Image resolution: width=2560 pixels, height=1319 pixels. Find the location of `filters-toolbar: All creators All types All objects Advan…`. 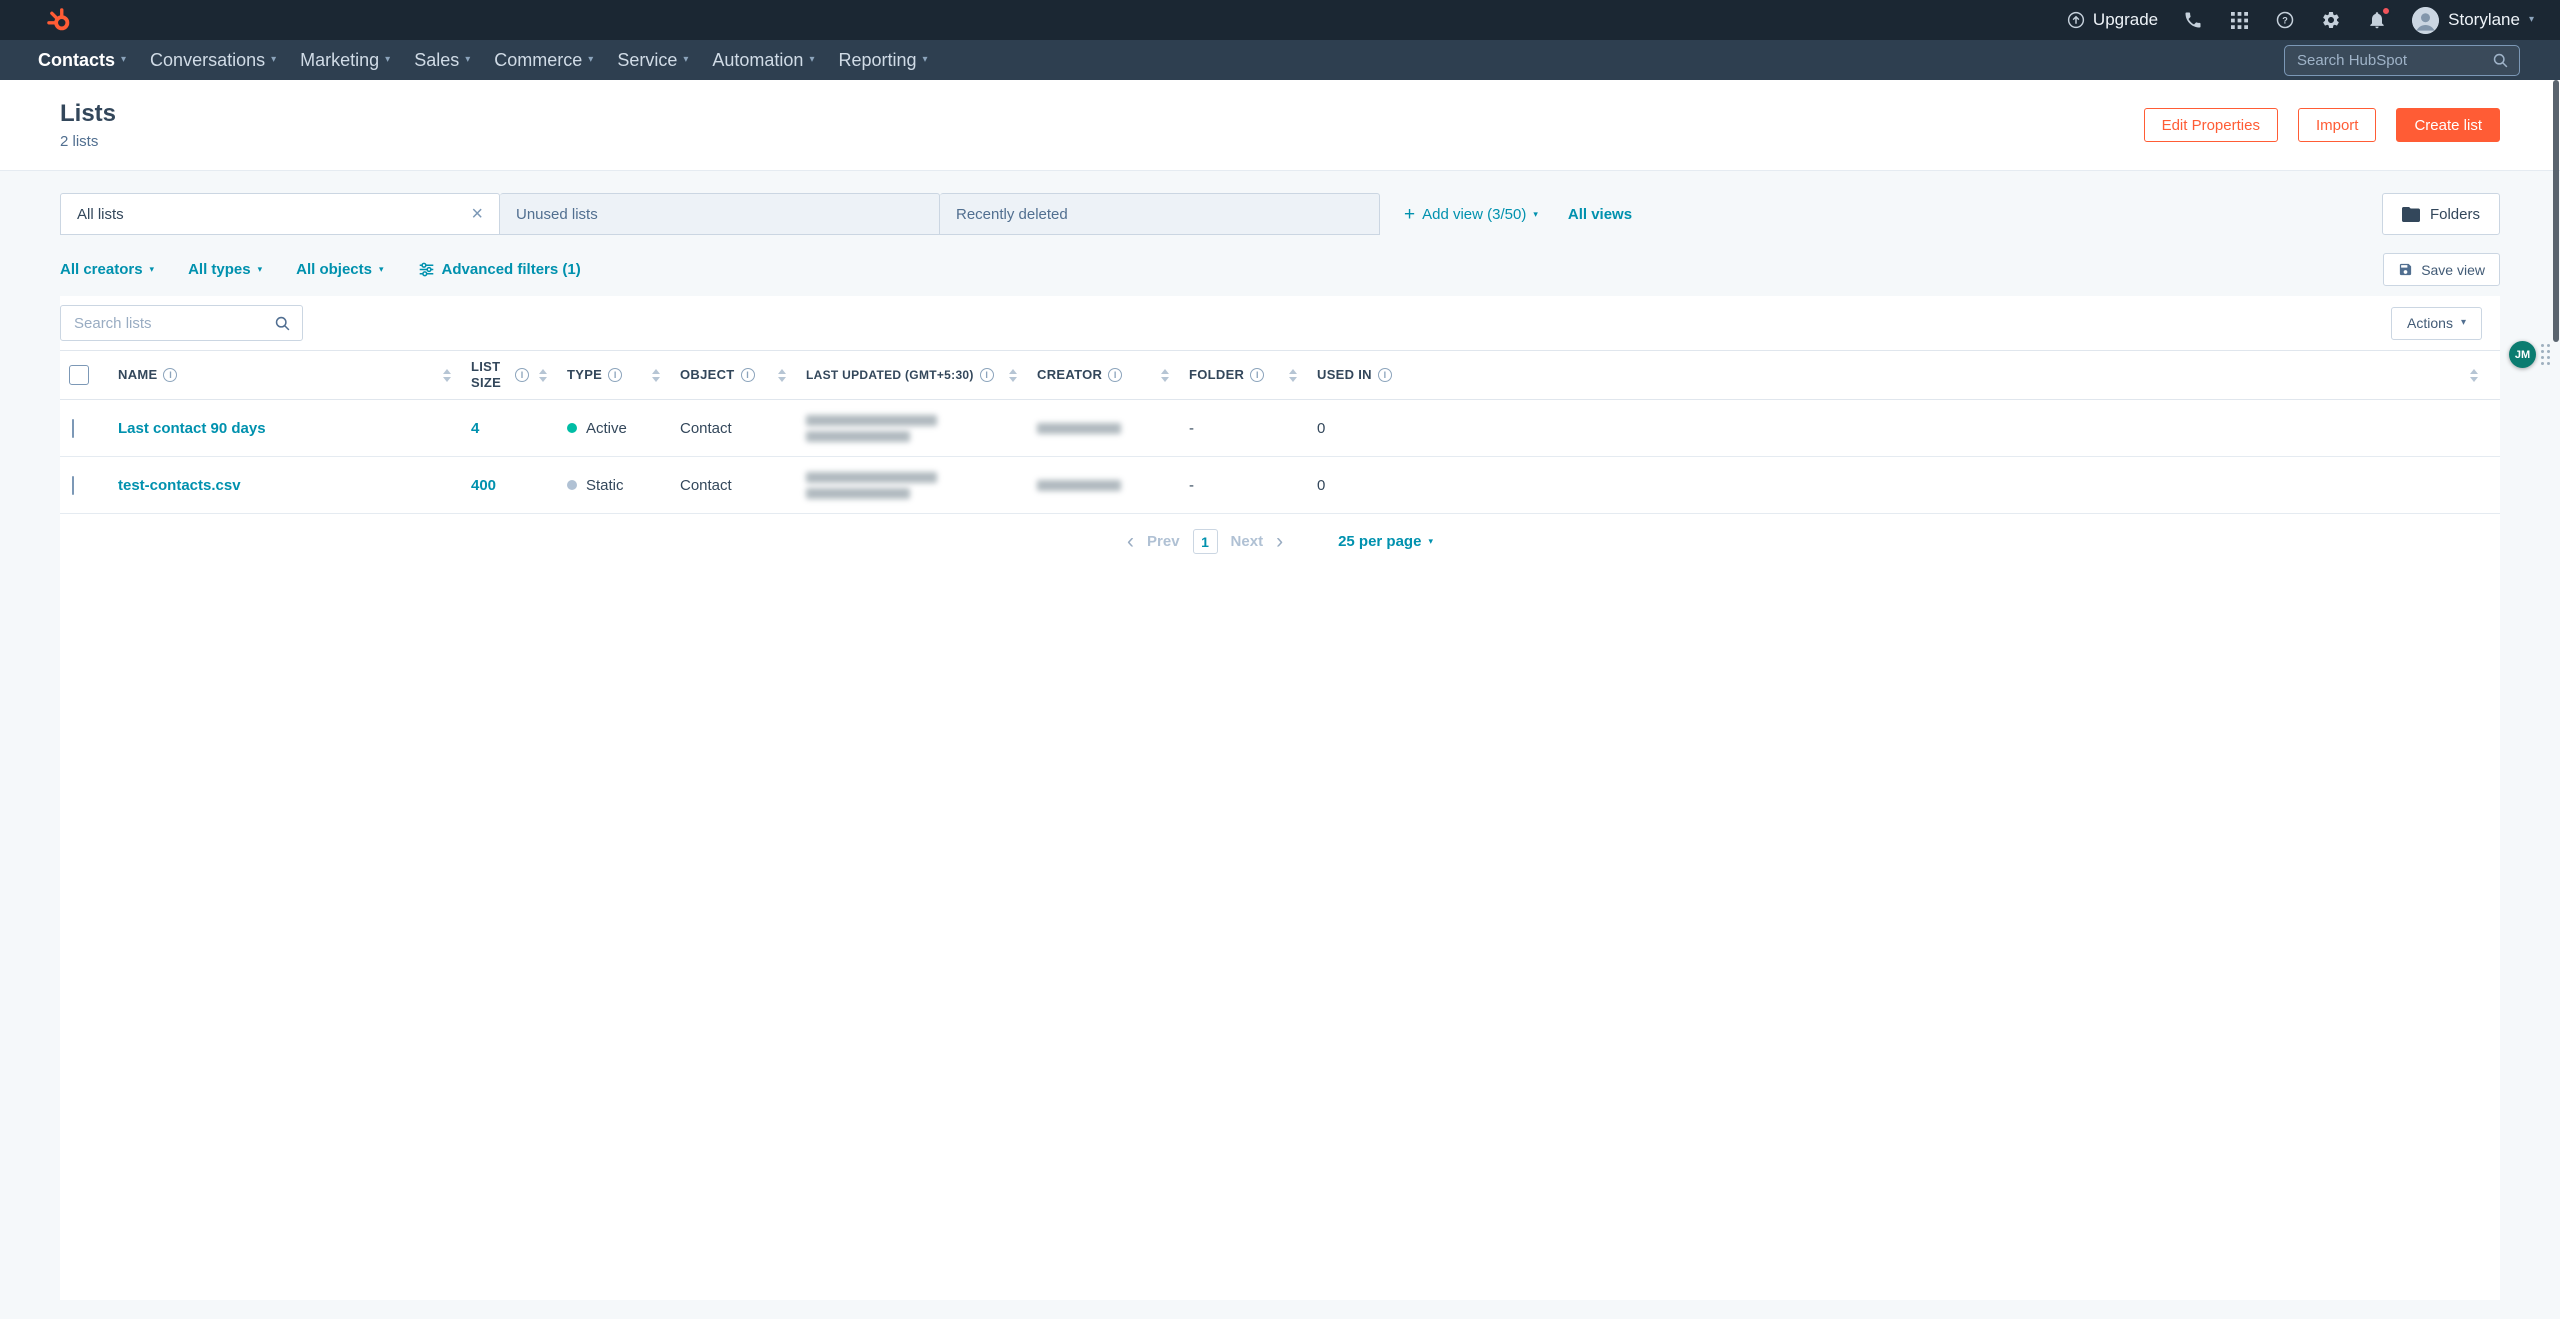

filters-toolbar: All creators All types All objects Advan… is located at coordinates (1280, 269).